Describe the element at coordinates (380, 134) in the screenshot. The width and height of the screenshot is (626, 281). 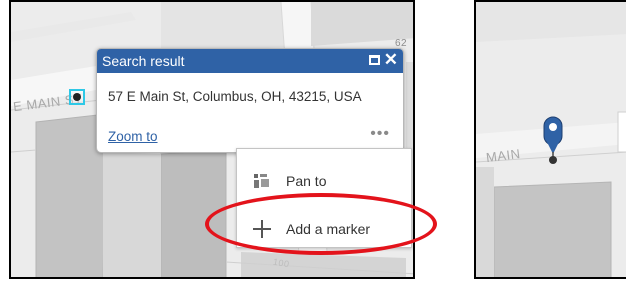
I see `more-options-icon: •••` at that location.